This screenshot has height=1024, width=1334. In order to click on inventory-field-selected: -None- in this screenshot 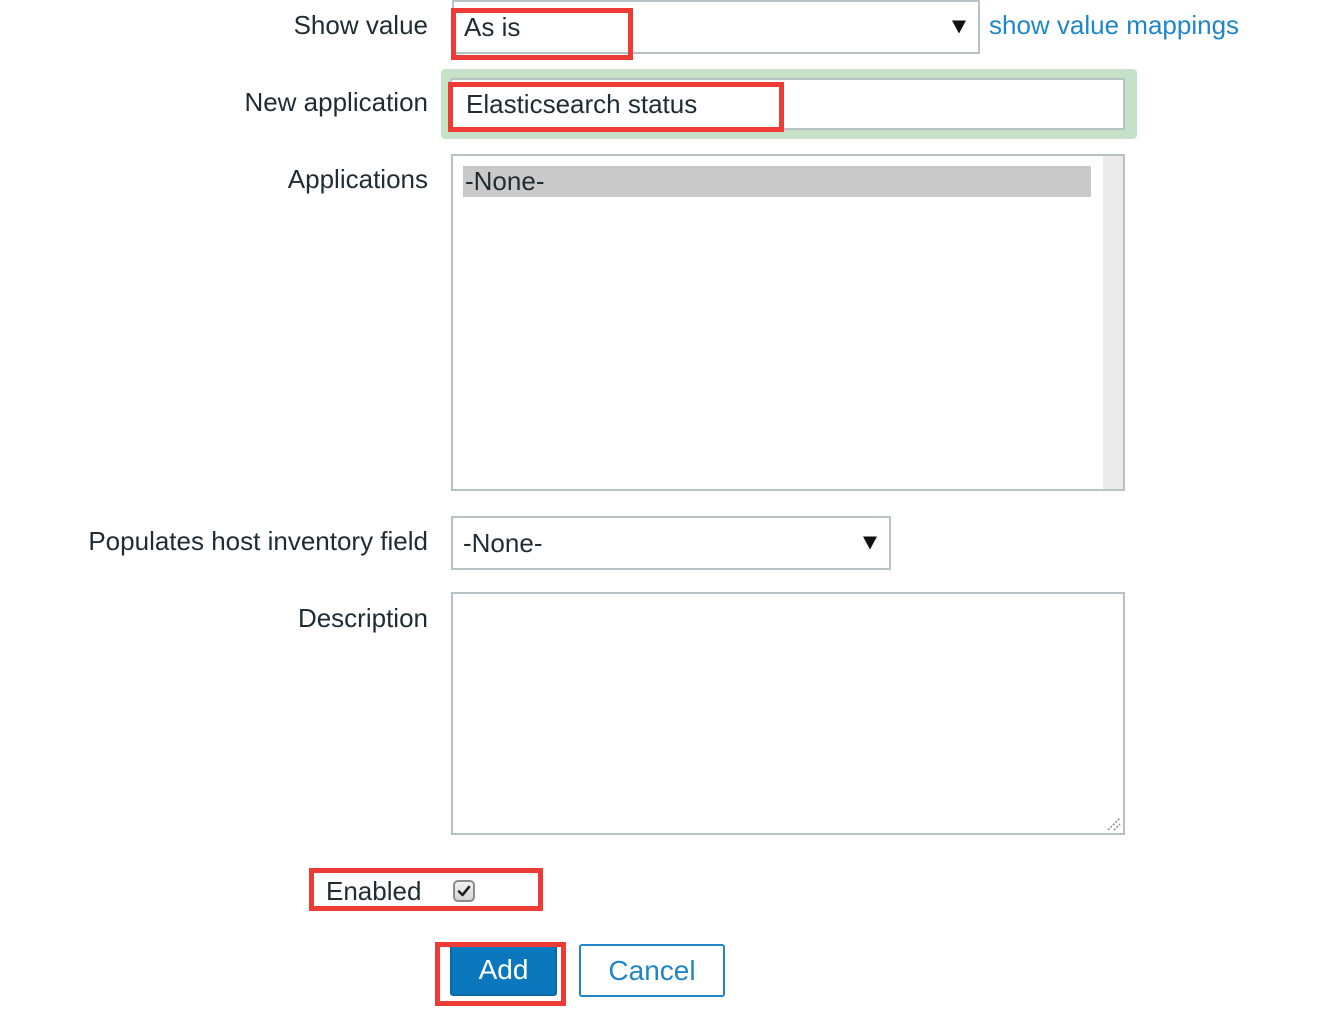, I will do `click(503, 542)`.